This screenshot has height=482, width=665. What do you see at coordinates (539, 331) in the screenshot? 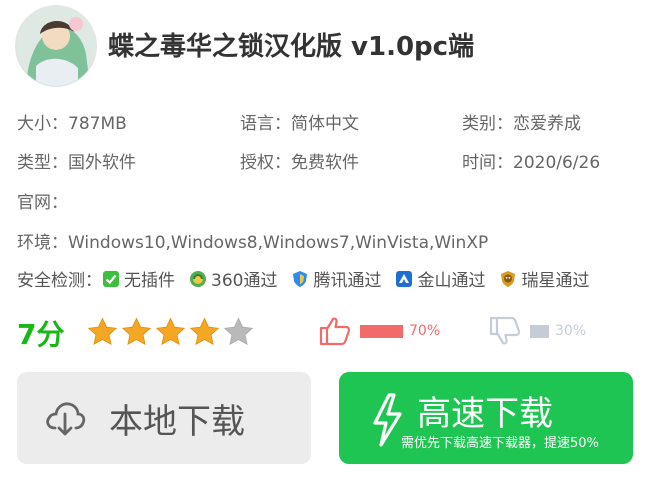
I see `vote-down-bar` at bounding box center [539, 331].